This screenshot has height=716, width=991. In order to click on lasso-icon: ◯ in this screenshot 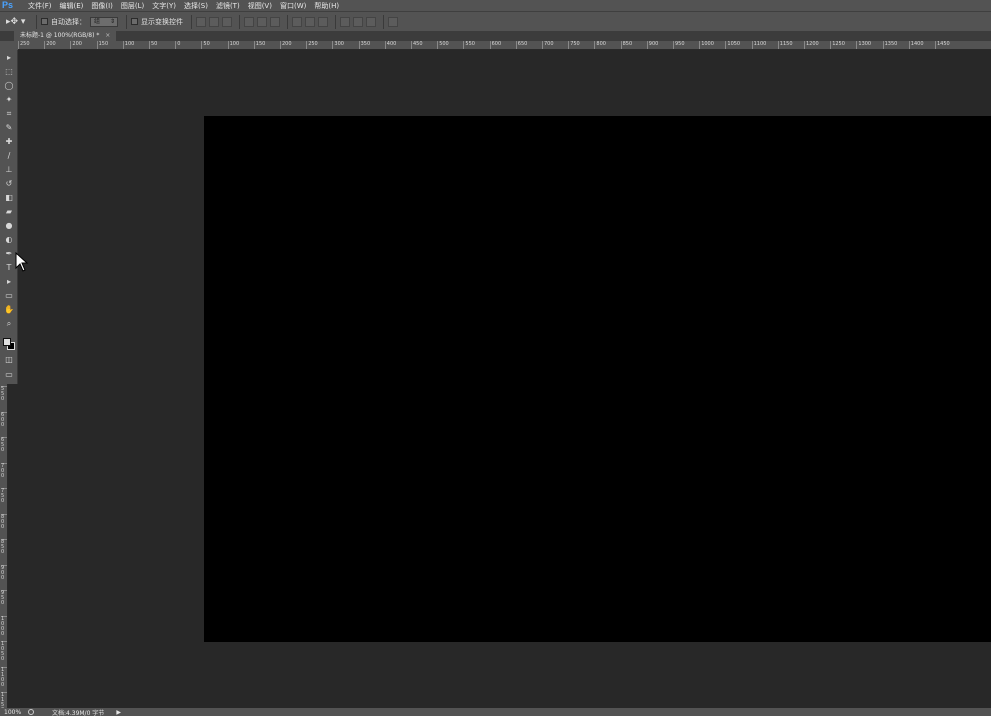, I will do `click(9, 85)`.